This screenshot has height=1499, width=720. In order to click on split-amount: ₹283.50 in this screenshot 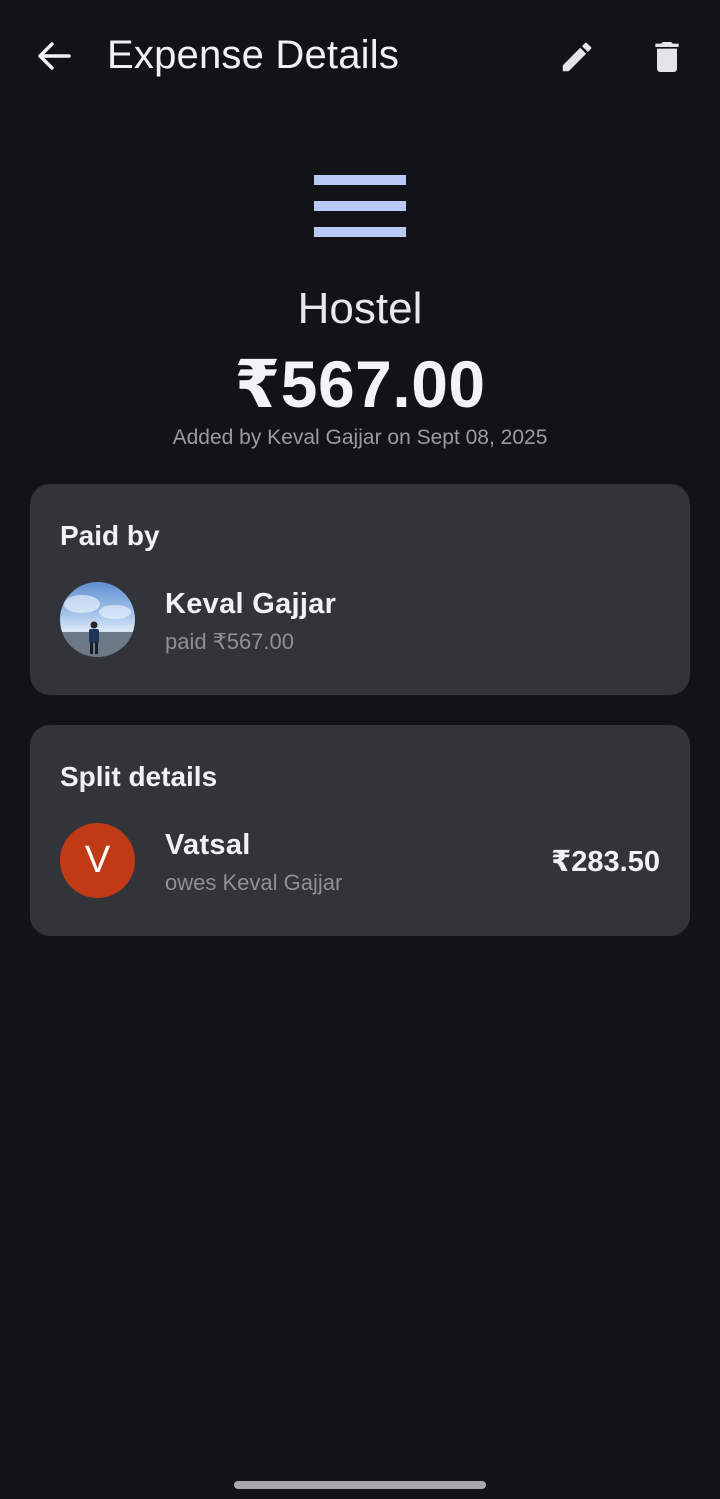, I will do `click(605, 862)`.